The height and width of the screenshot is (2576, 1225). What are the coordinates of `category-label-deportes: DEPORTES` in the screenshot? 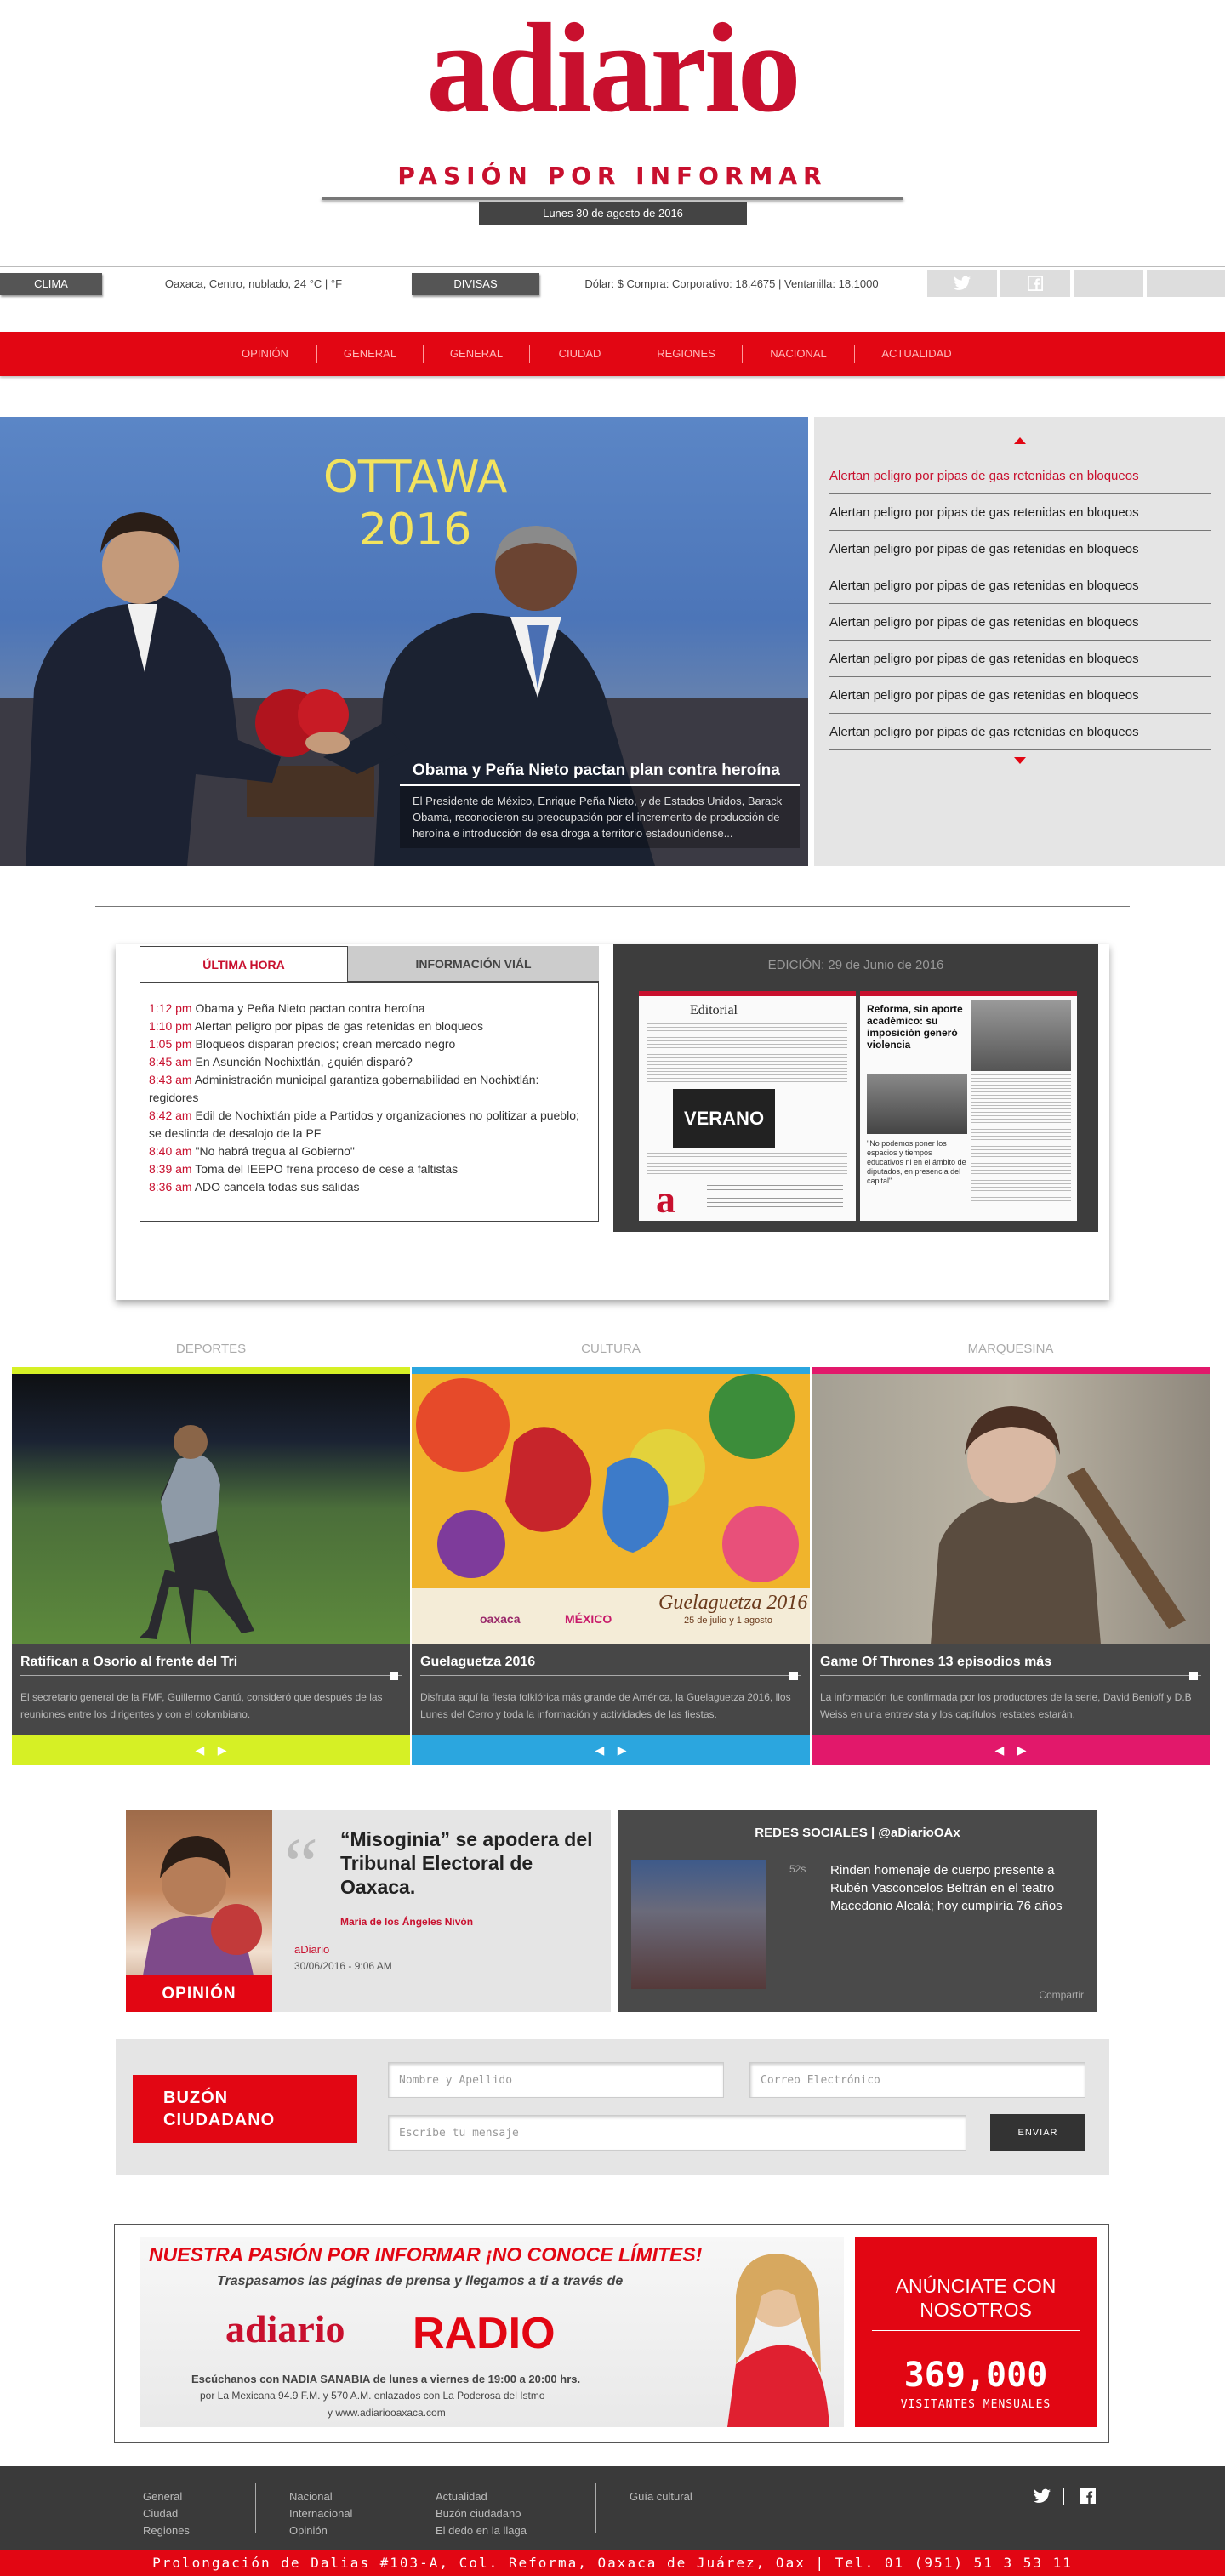 It's located at (211, 1349).